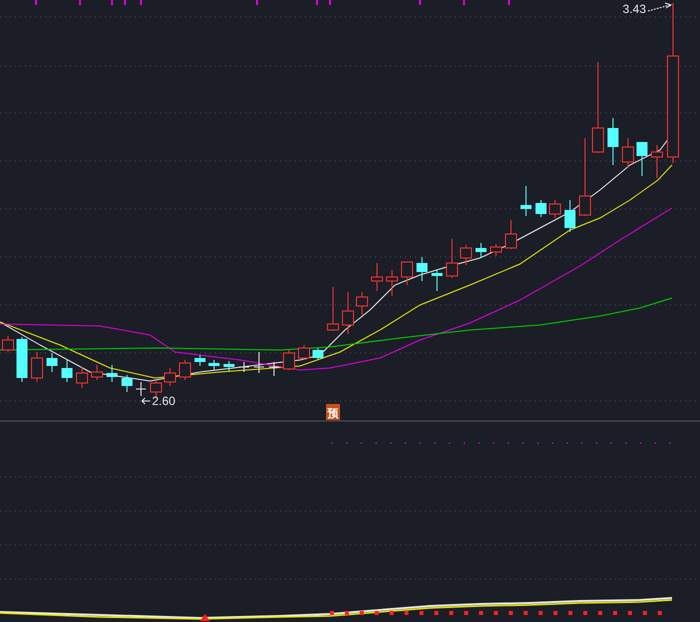  What do you see at coordinates (634, 9) in the screenshot?
I see `price-label: 3.43` at bounding box center [634, 9].